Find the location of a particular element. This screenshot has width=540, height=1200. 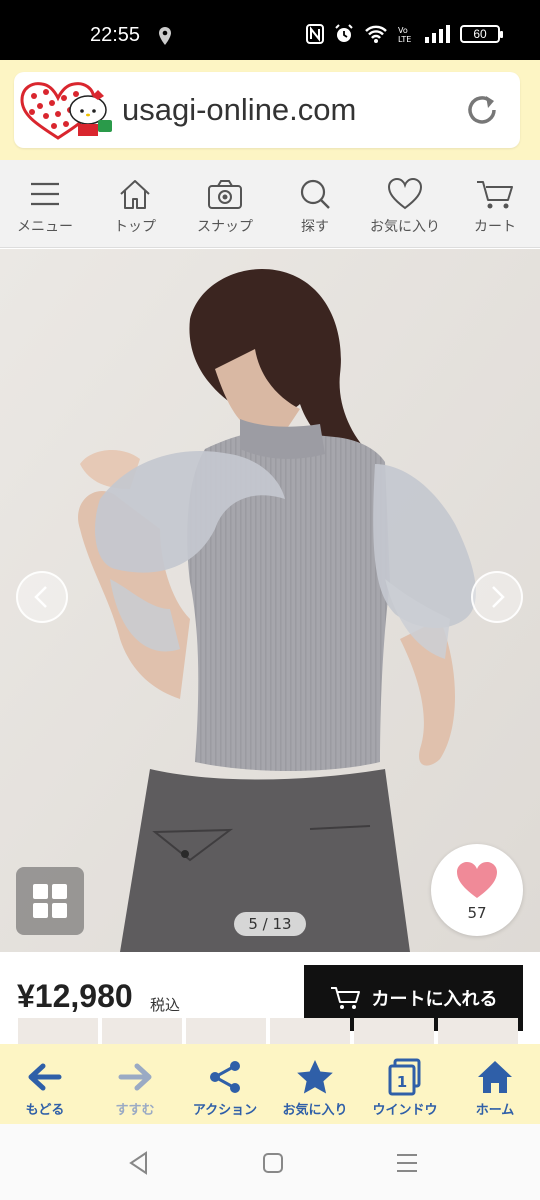

system-recents-icon is located at coordinates (407, 1163).